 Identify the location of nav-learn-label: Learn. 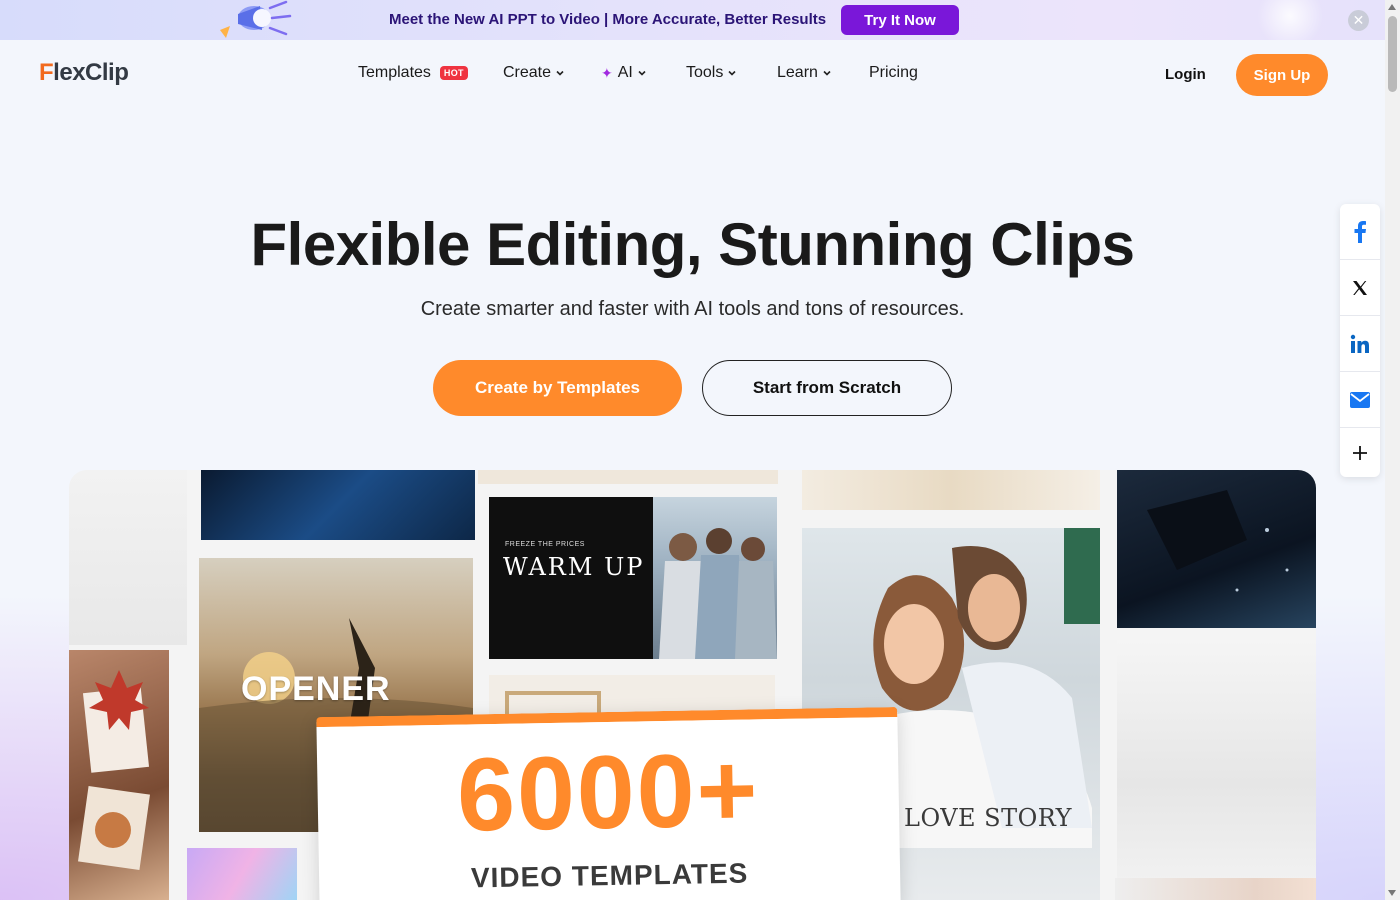
(797, 72).